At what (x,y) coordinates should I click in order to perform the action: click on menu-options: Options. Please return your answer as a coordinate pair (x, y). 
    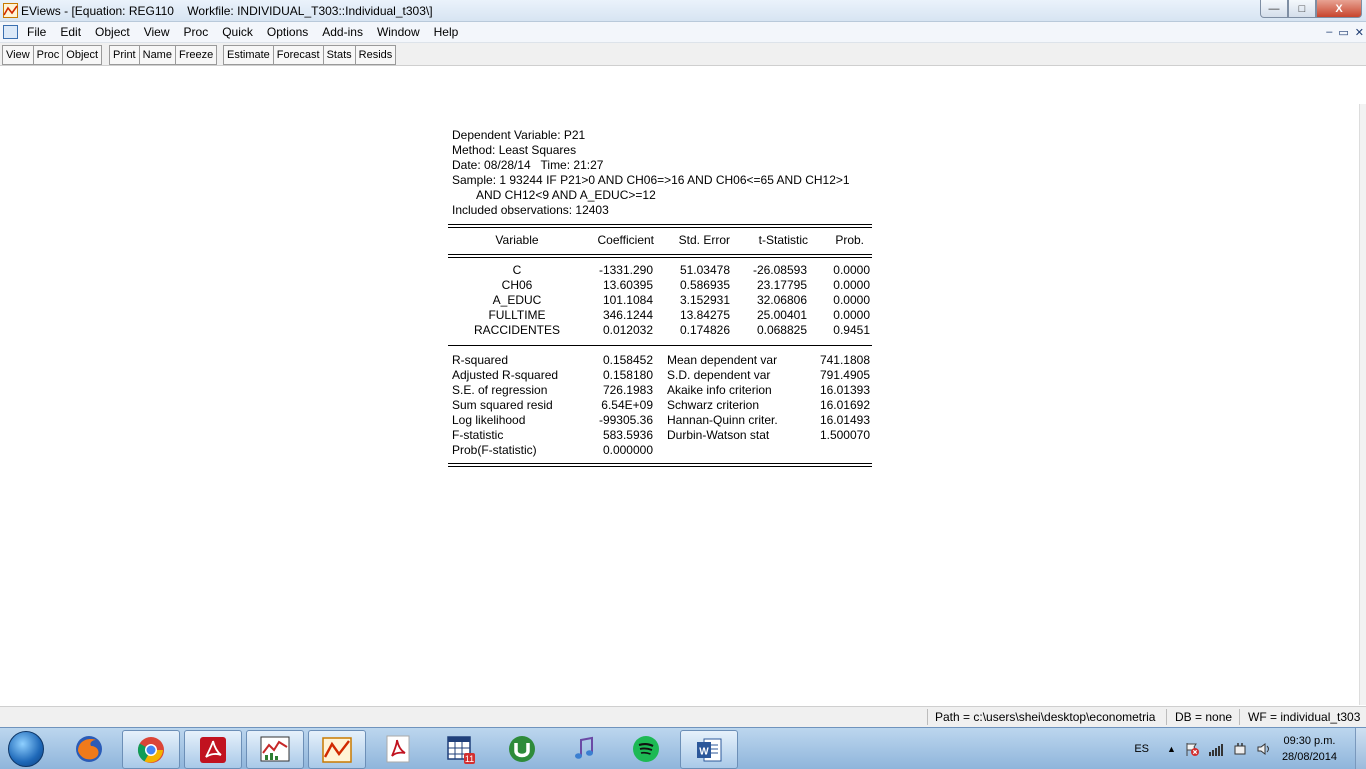
    Looking at the image, I should click on (287, 32).